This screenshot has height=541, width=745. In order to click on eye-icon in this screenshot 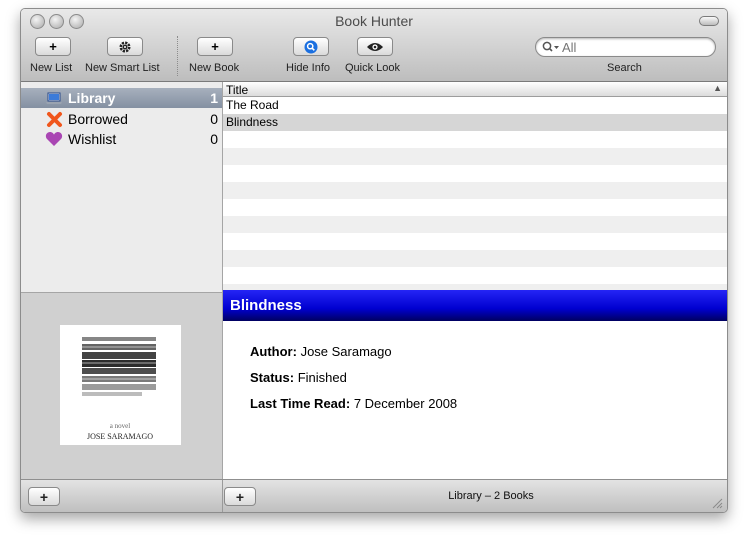, I will do `click(375, 46)`.